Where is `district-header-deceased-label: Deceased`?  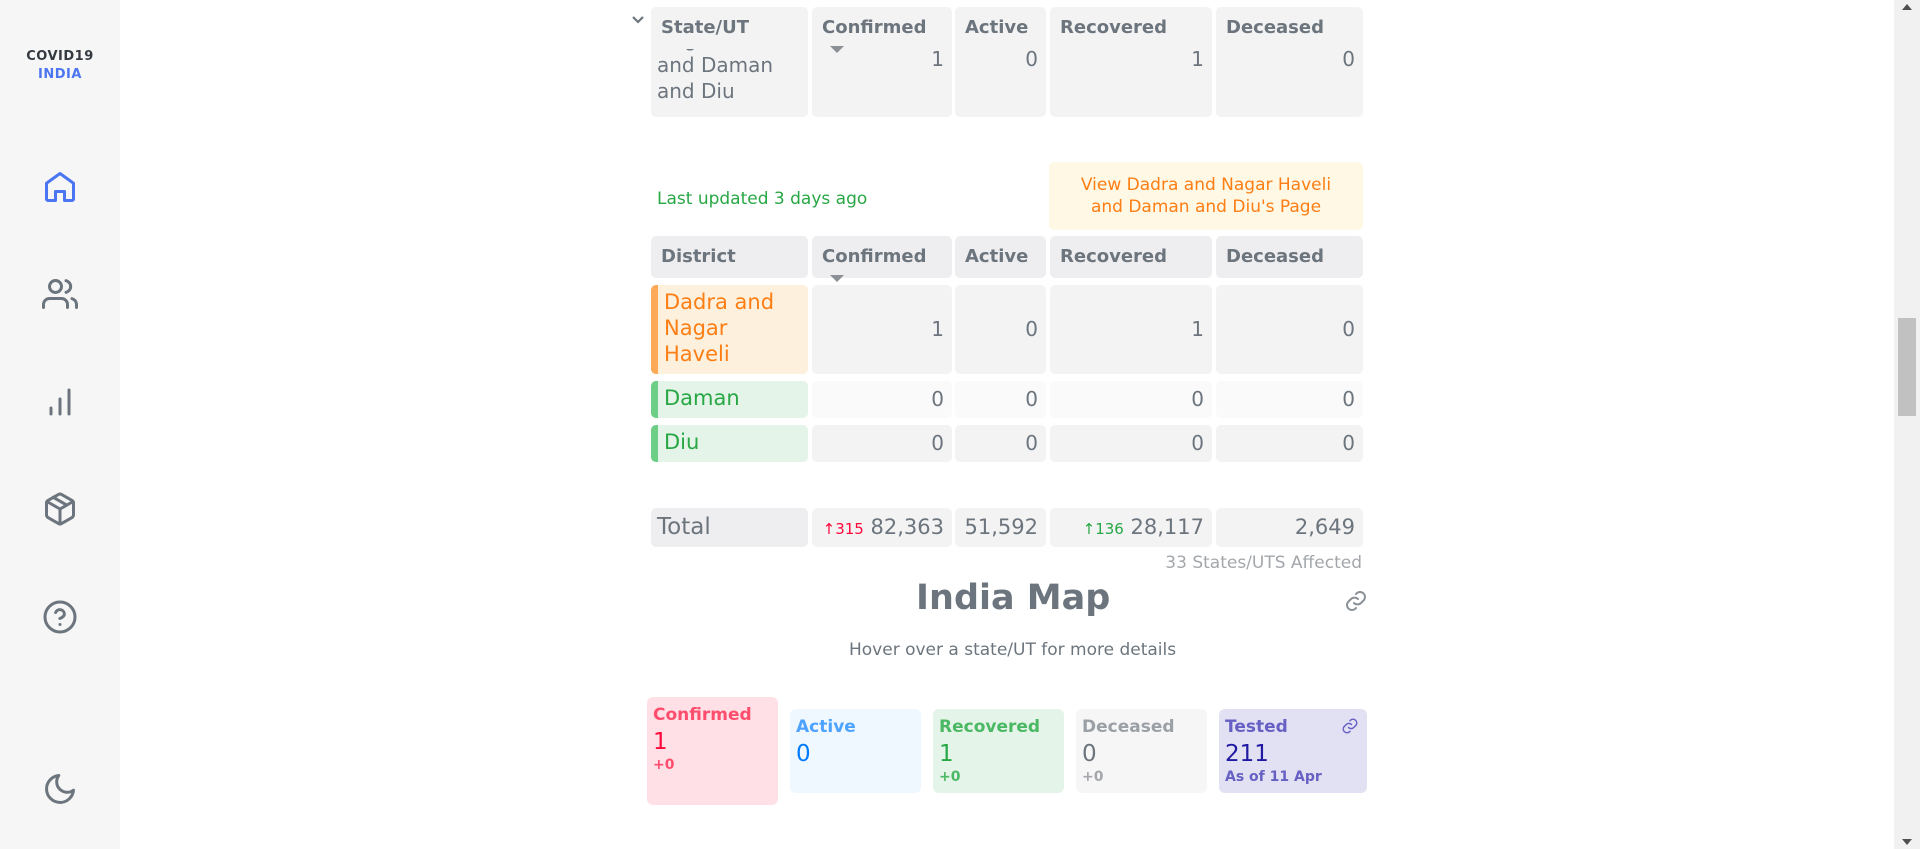
district-header-deceased-label: Deceased is located at coordinates (1275, 256).